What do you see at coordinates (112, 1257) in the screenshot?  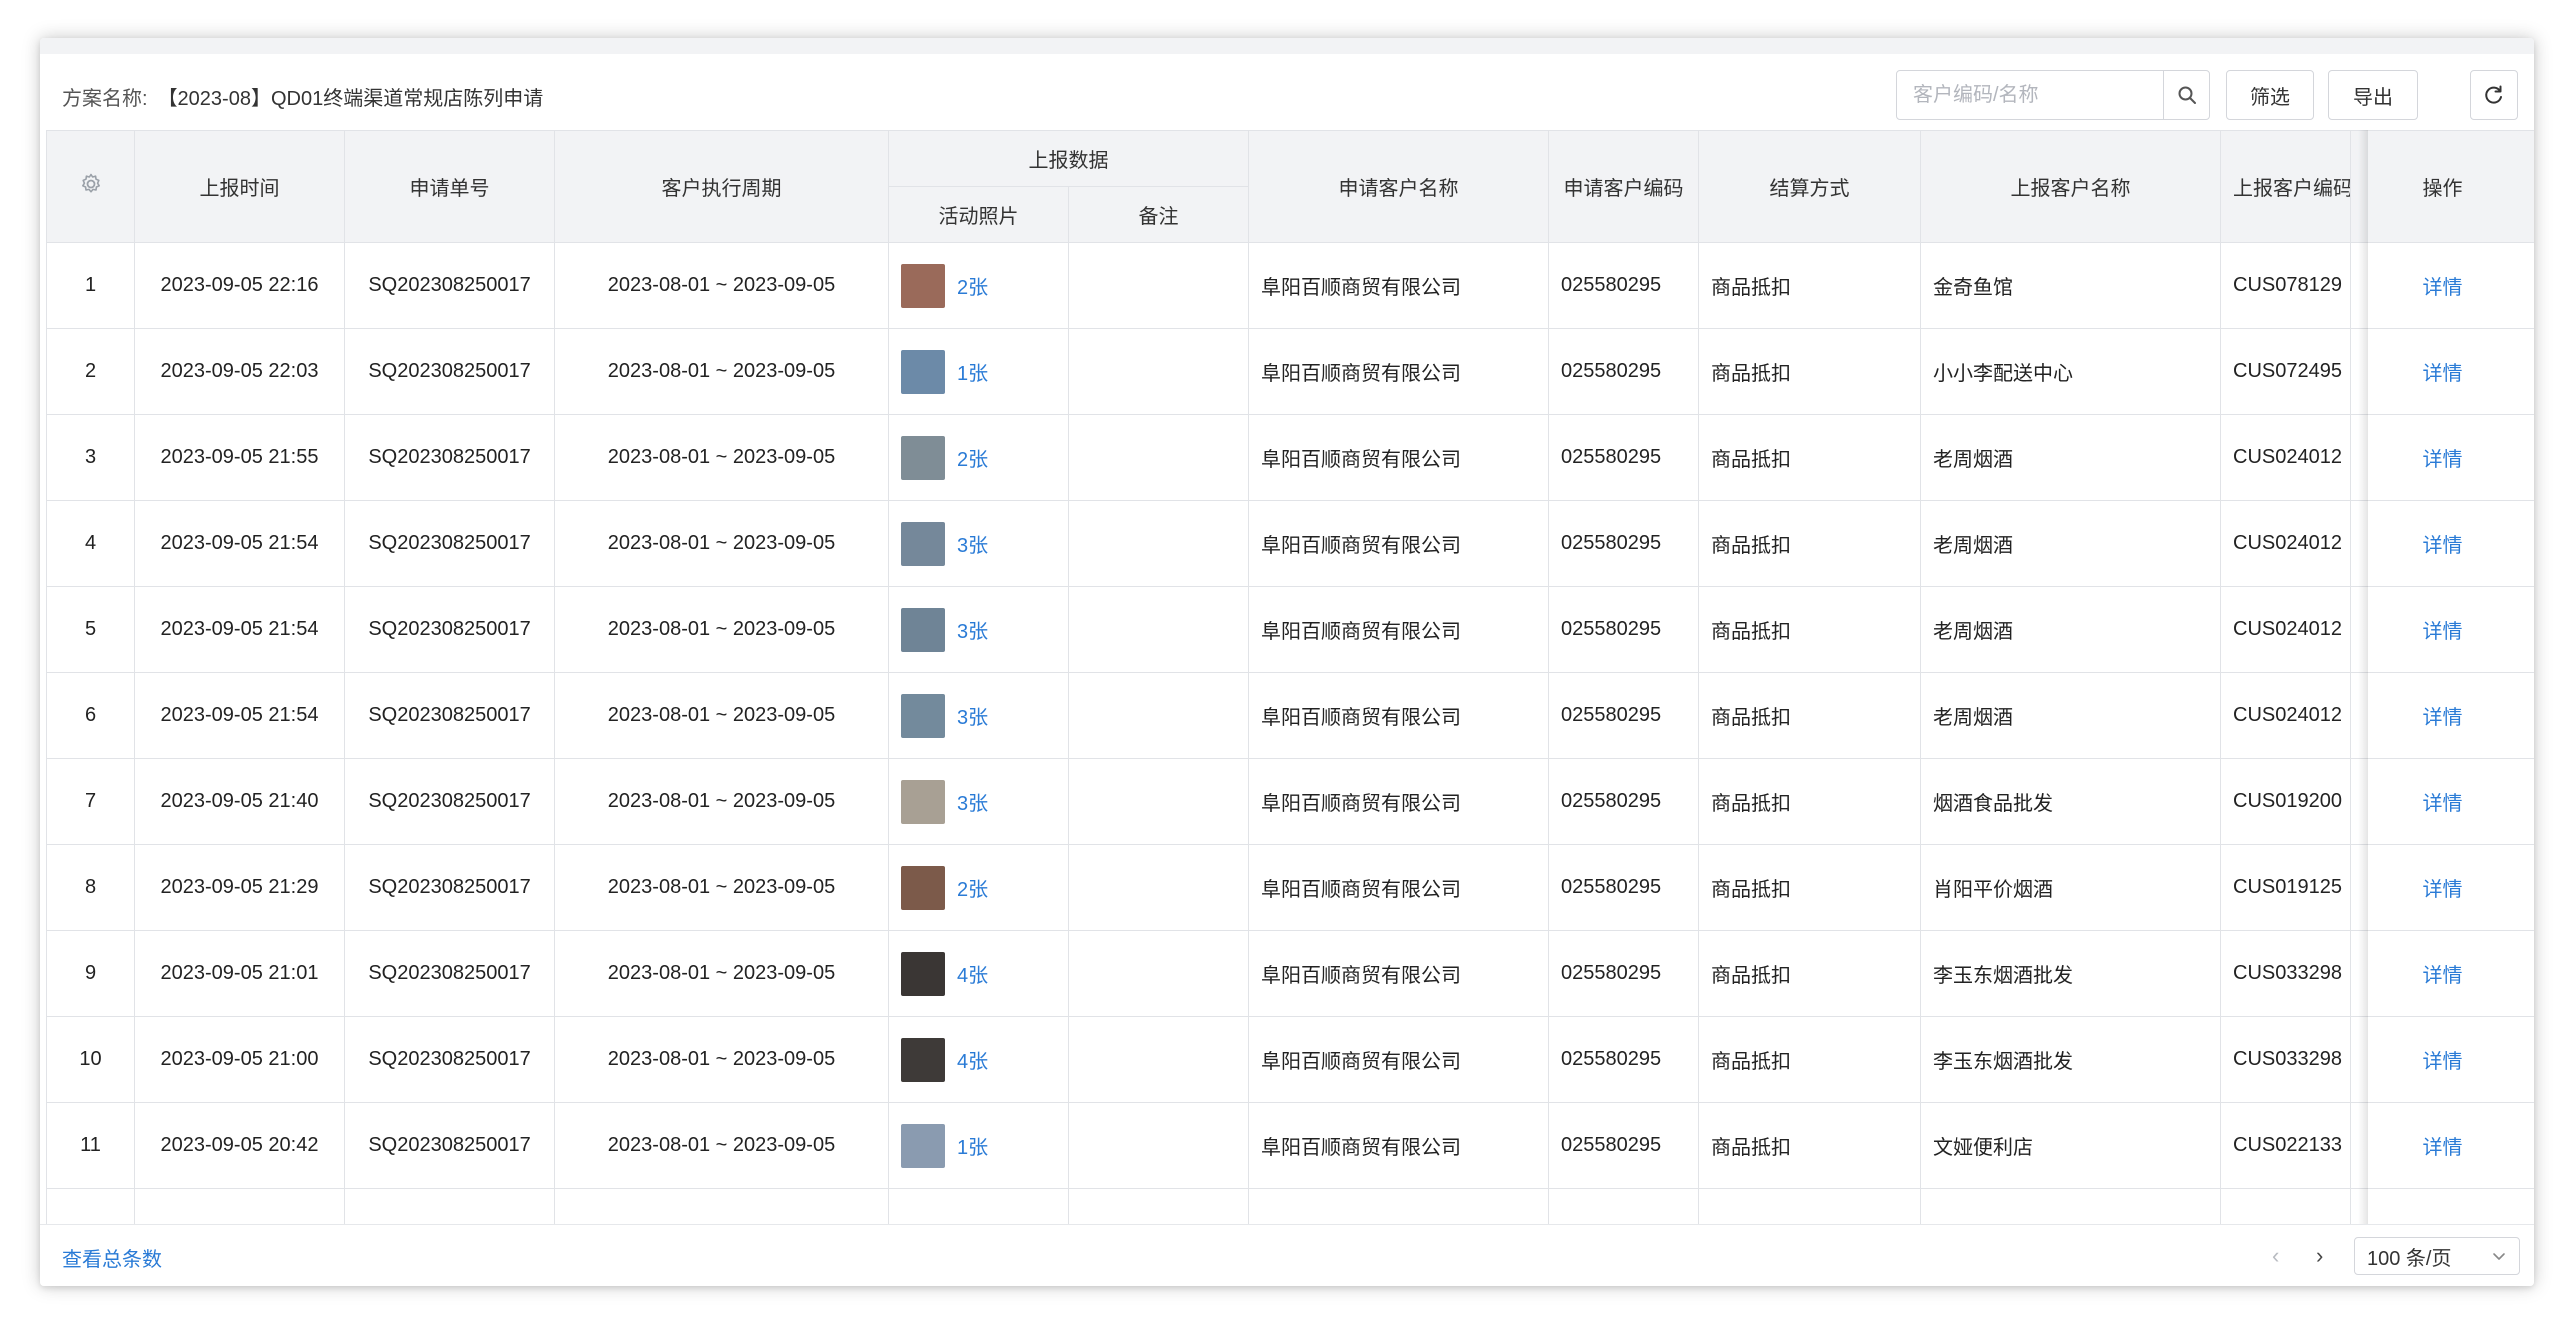 I see `view-total-link: 查看总条数` at bounding box center [112, 1257].